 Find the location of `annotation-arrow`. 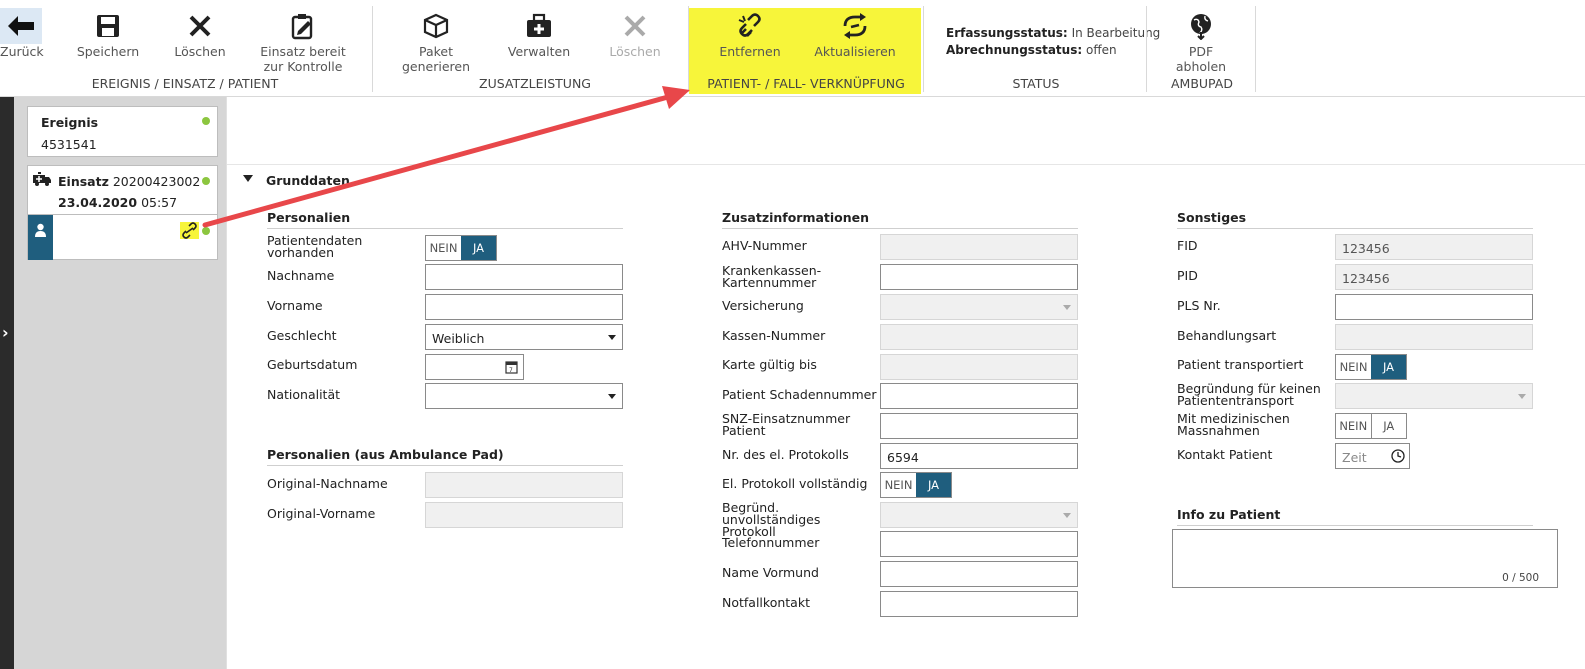

annotation-arrow is located at coordinates (446, 157).